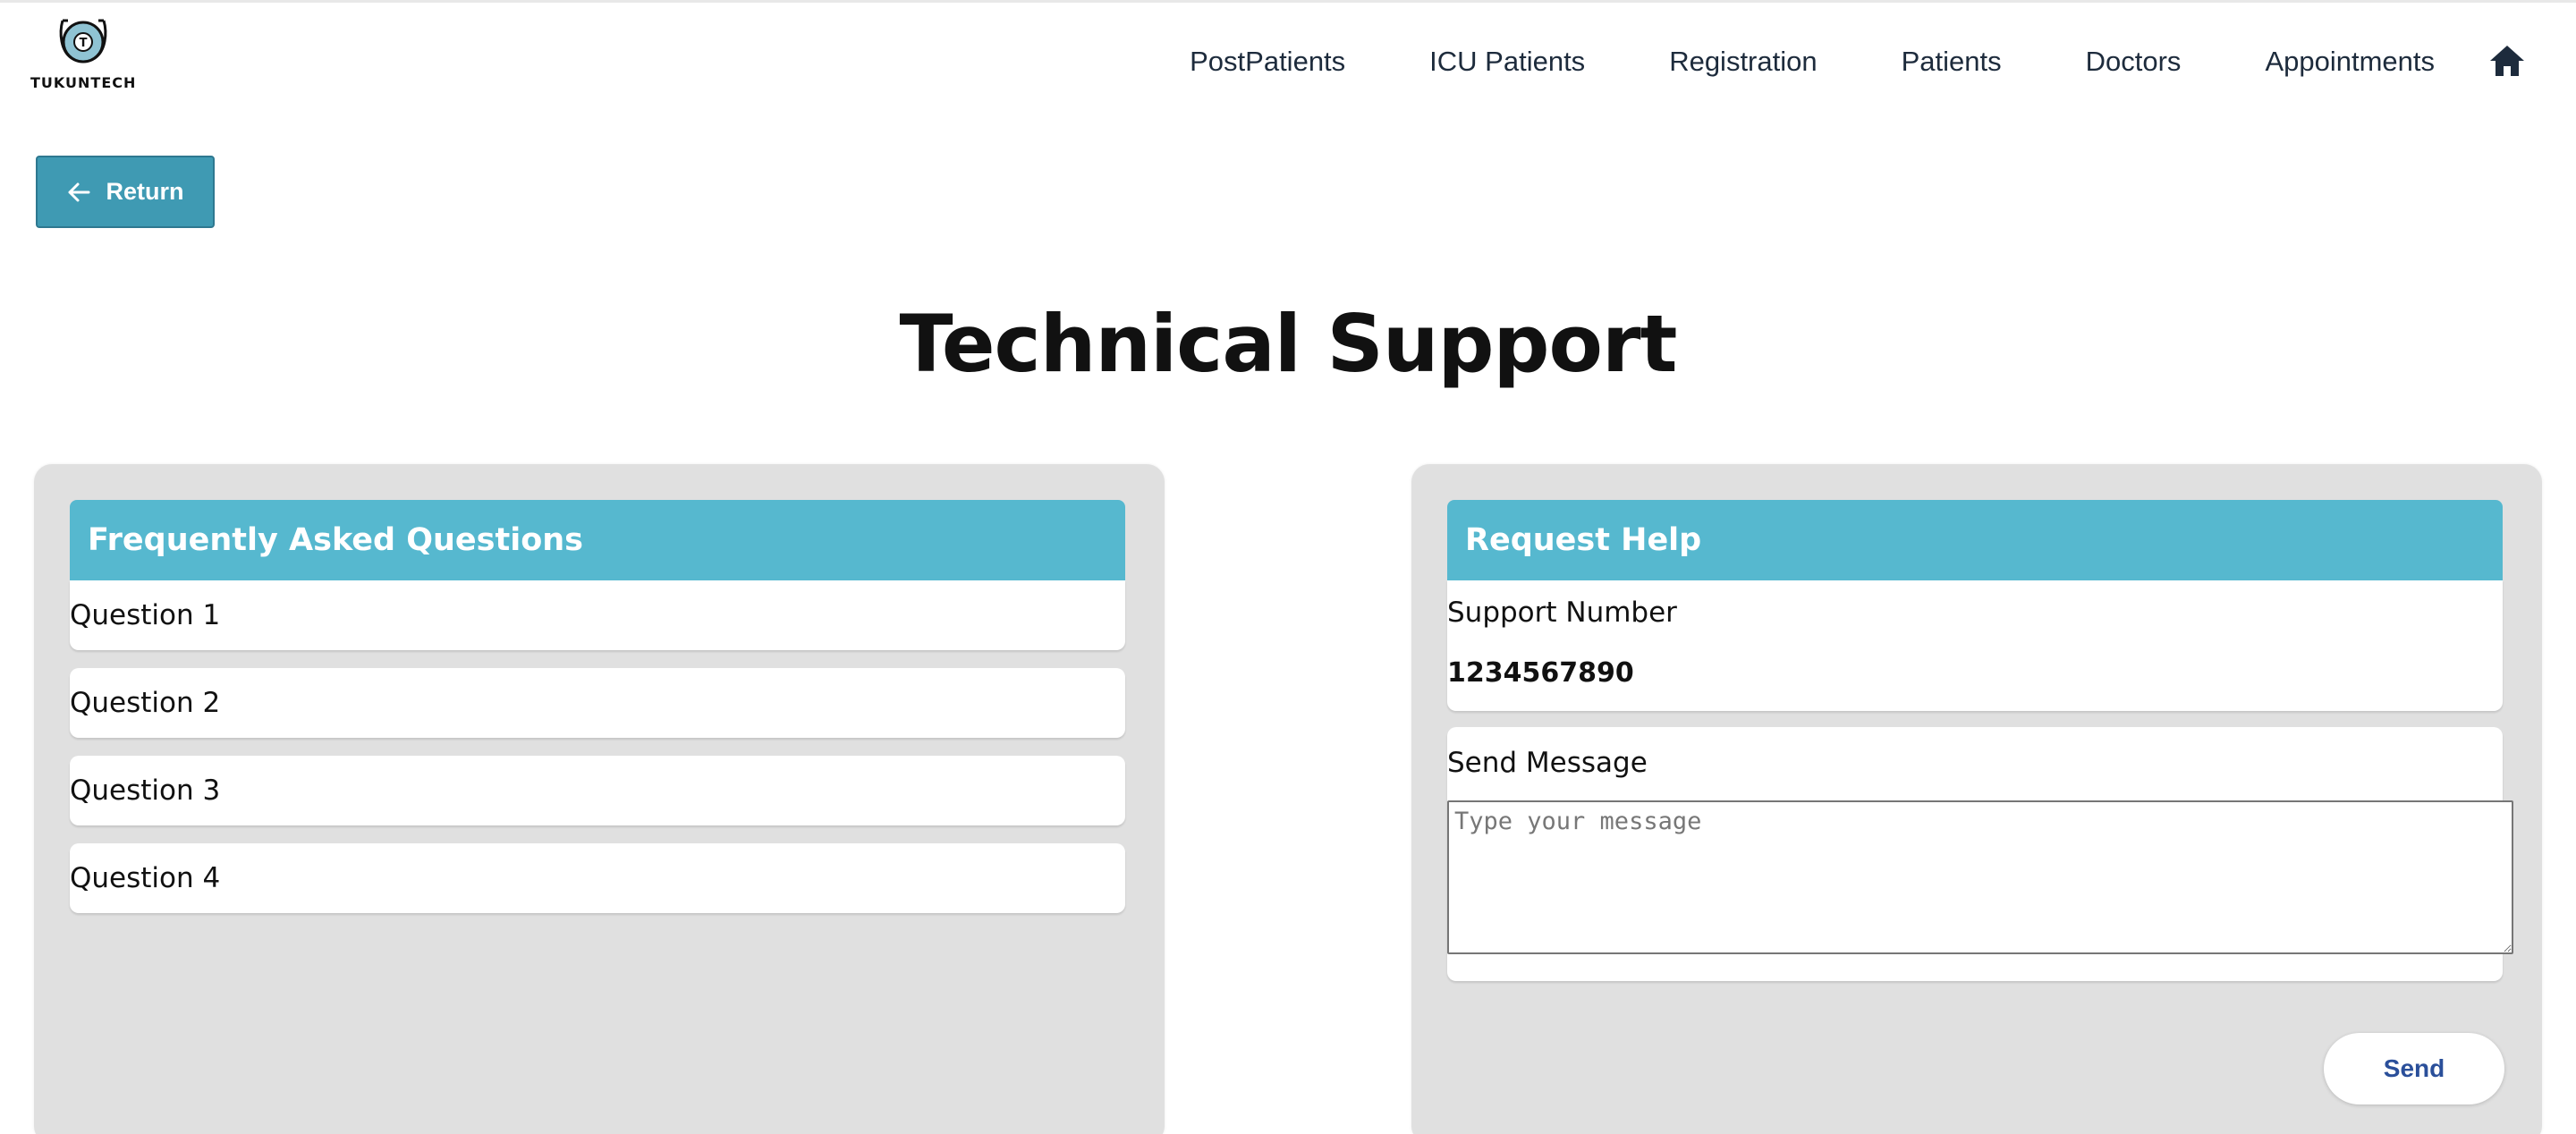  I want to click on logo: T TUKUNTECH, so click(83, 56).